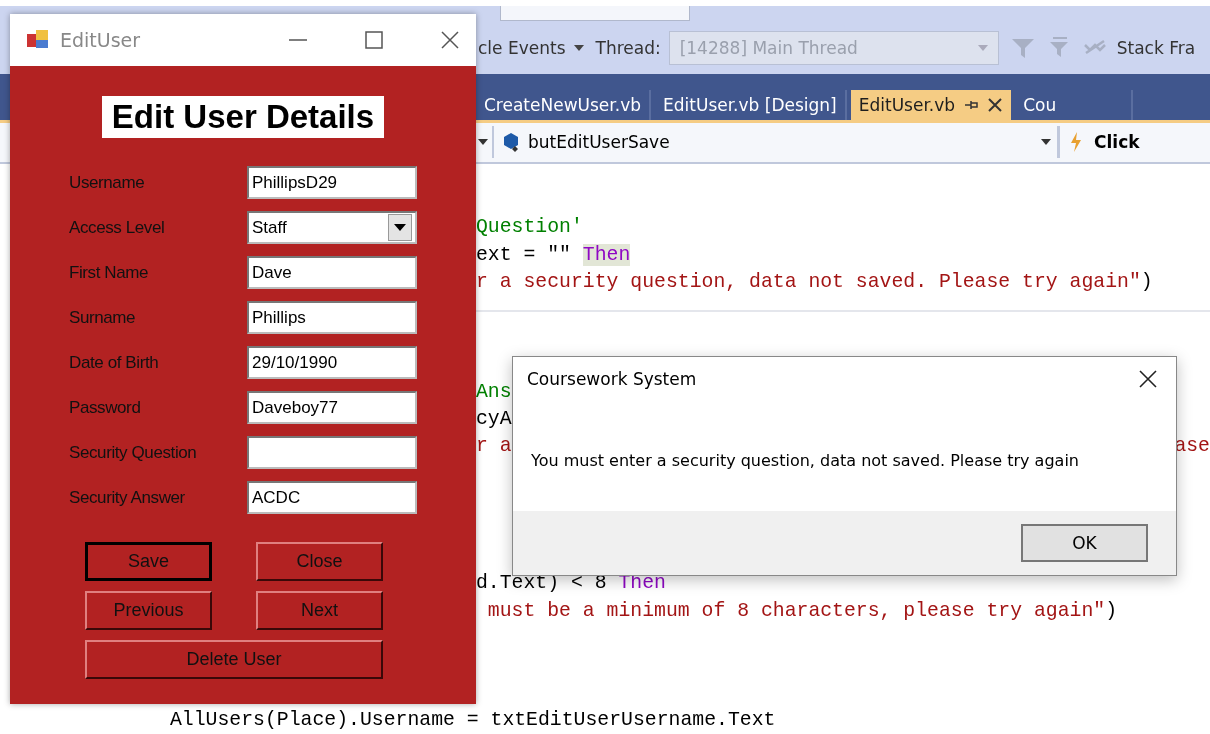 Image resolution: width=1210 pixels, height=734 pixels. What do you see at coordinates (332, 407) in the screenshot?
I see `text-field: Daveboy77` at bounding box center [332, 407].